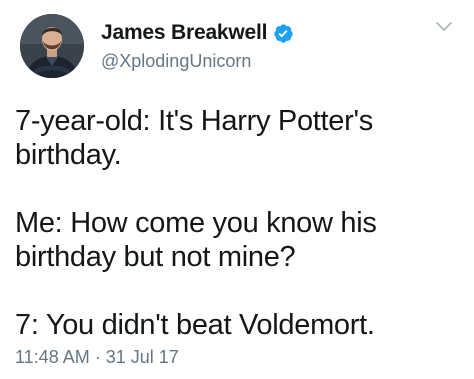  I want to click on tweet-timestamp: 11:48 AM · 31 Jul 17, so click(97, 357).